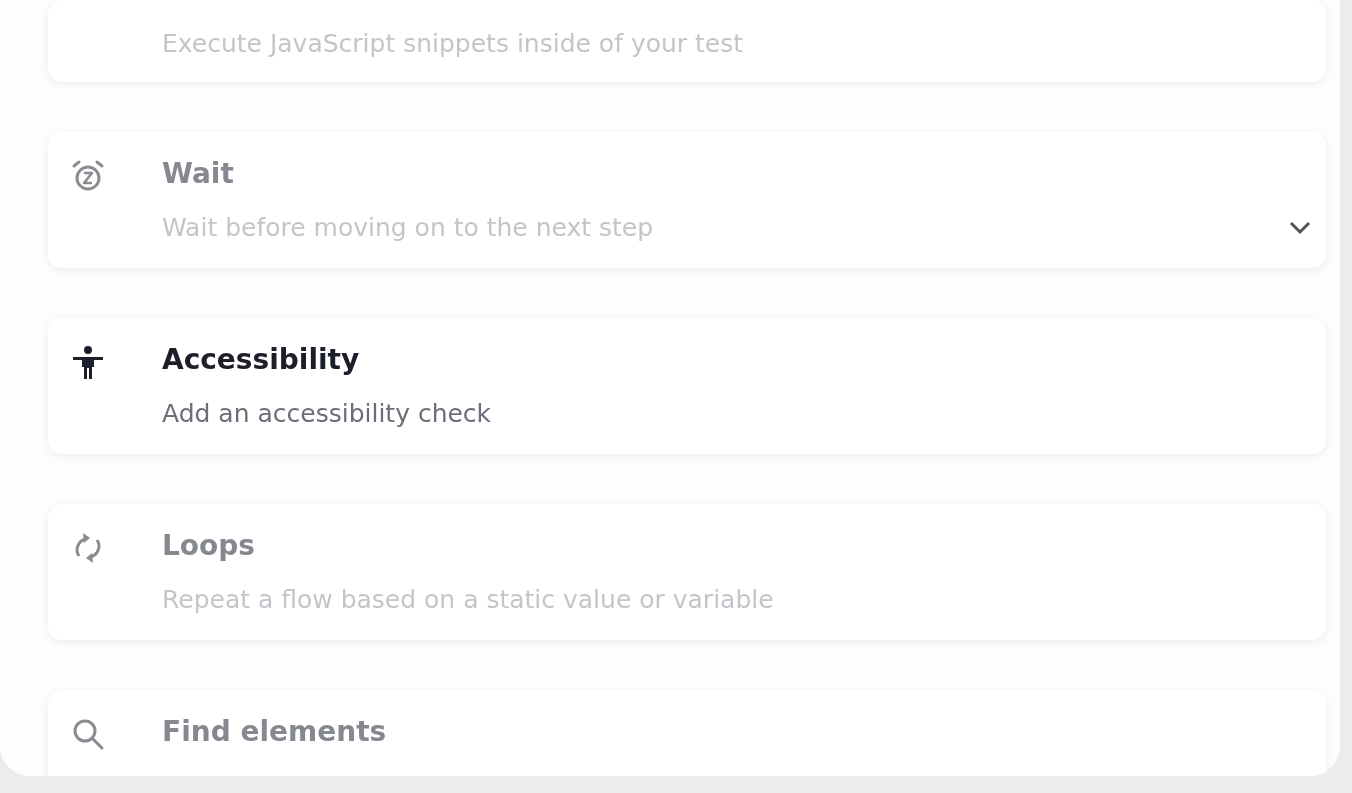 This screenshot has height=793, width=1352. I want to click on step-description: Wait before moving on to the next step, so click(408, 228).